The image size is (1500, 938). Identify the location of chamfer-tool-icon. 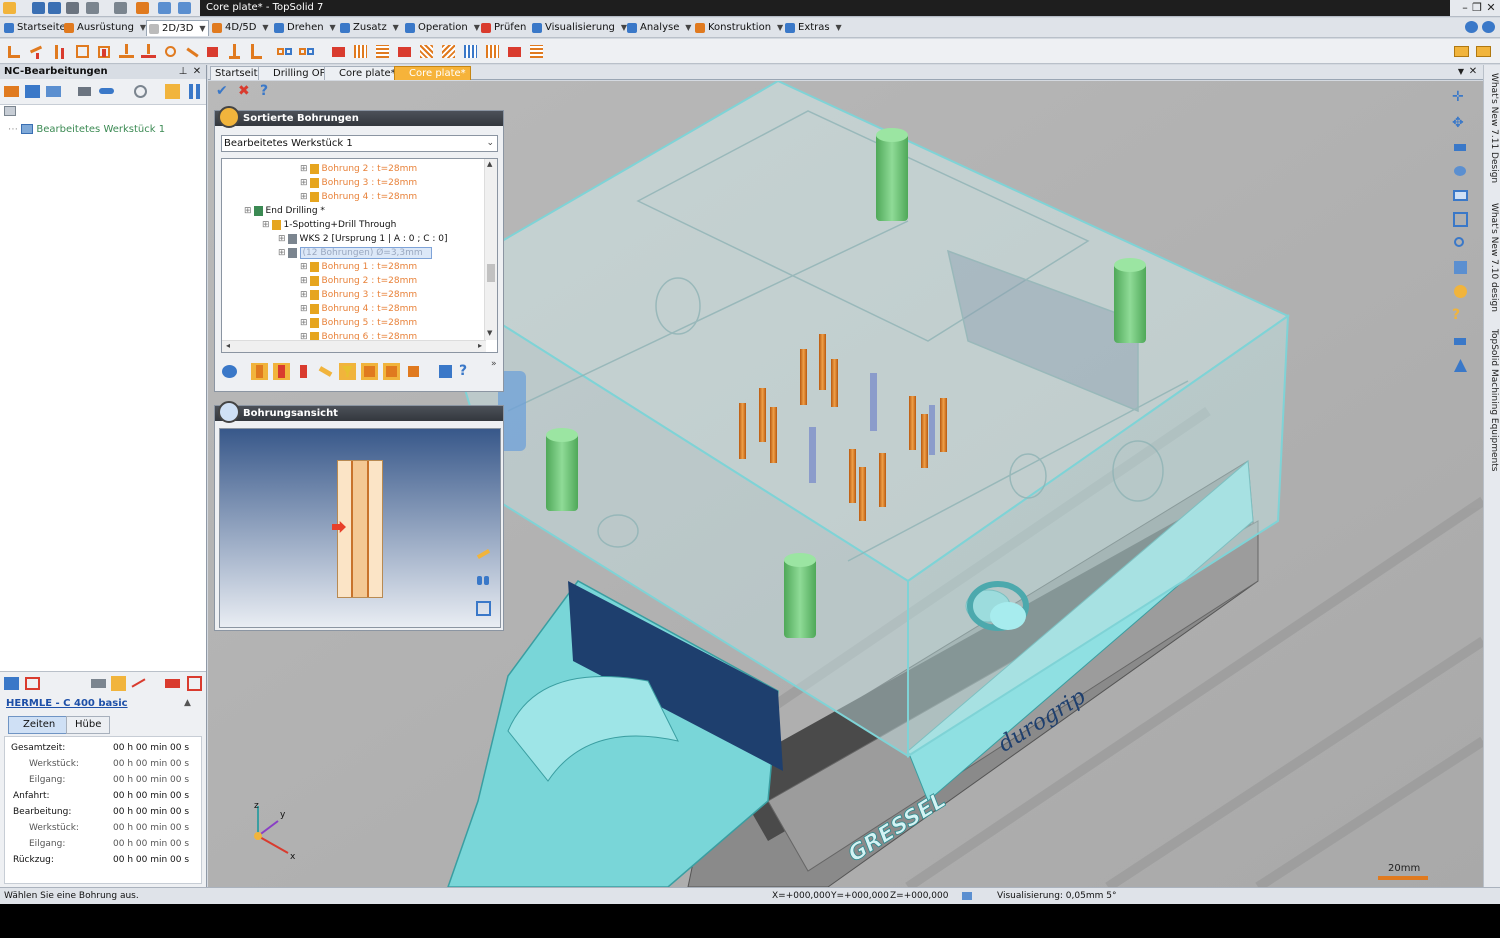
(256, 51).